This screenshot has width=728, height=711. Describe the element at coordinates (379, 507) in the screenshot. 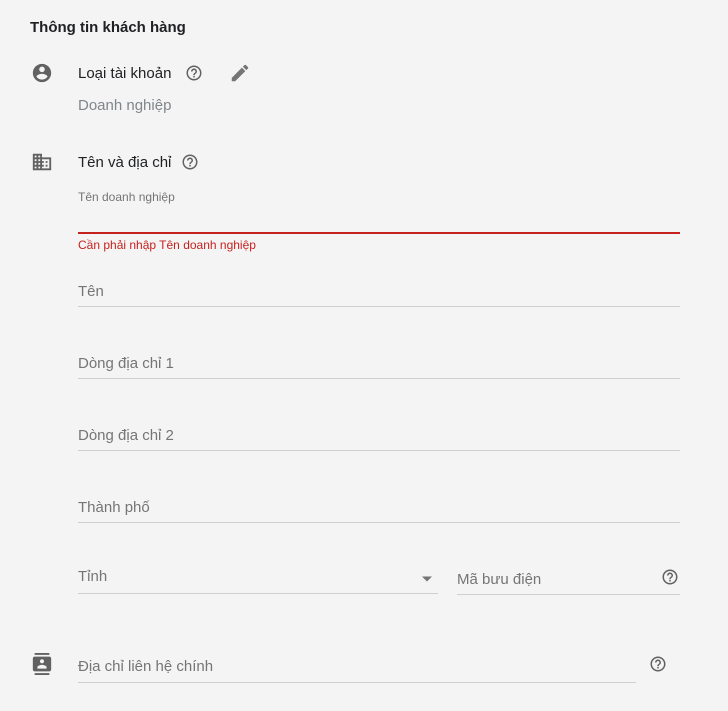

I see `city-input` at that location.